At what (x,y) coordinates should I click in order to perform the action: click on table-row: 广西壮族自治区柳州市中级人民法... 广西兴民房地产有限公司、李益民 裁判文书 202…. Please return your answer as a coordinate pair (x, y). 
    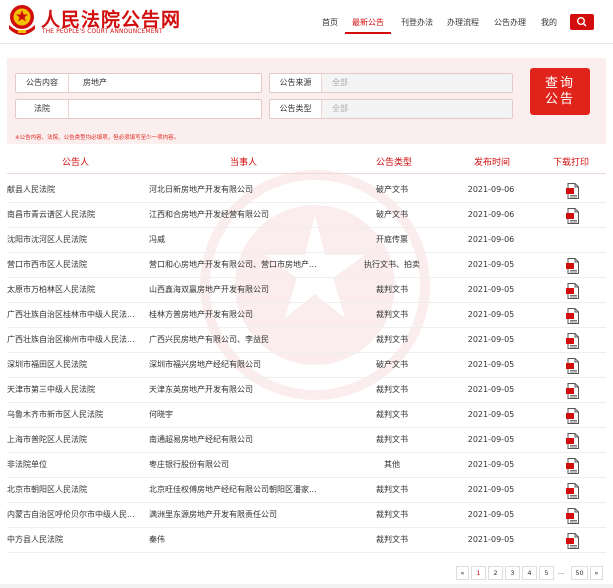
    Looking at the image, I should click on (306, 340).